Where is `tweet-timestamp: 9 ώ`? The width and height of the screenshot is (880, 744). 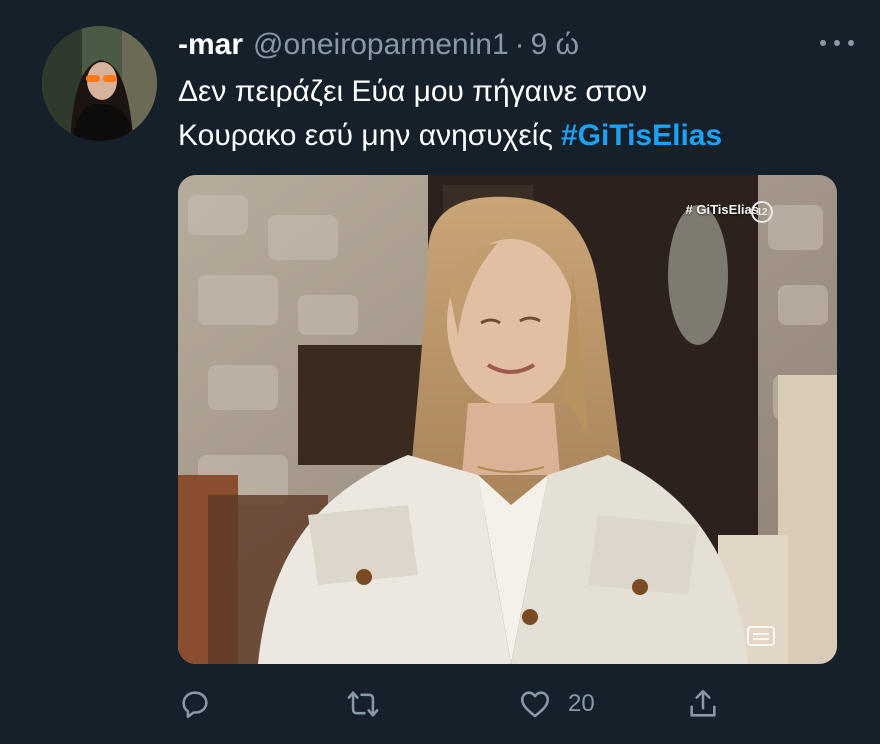
tweet-timestamp: 9 ώ is located at coordinates (555, 45).